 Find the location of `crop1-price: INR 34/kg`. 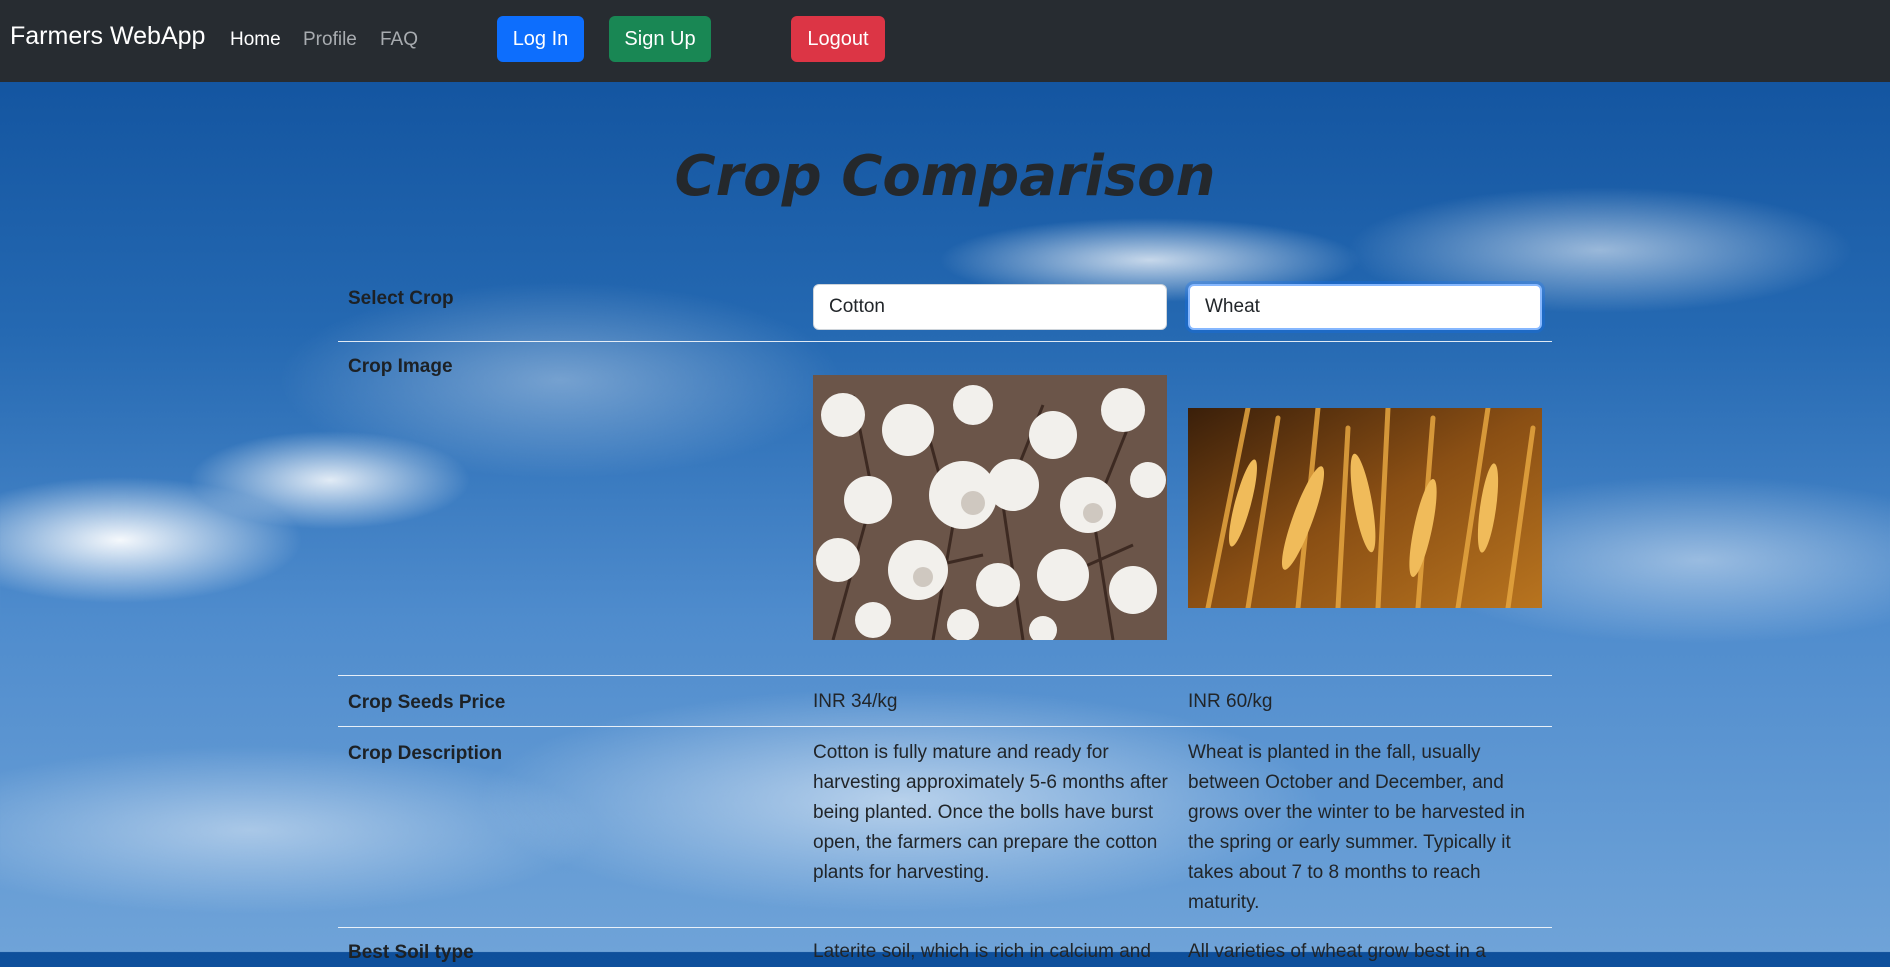

crop1-price: INR 34/kg is located at coordinates (855, 701).